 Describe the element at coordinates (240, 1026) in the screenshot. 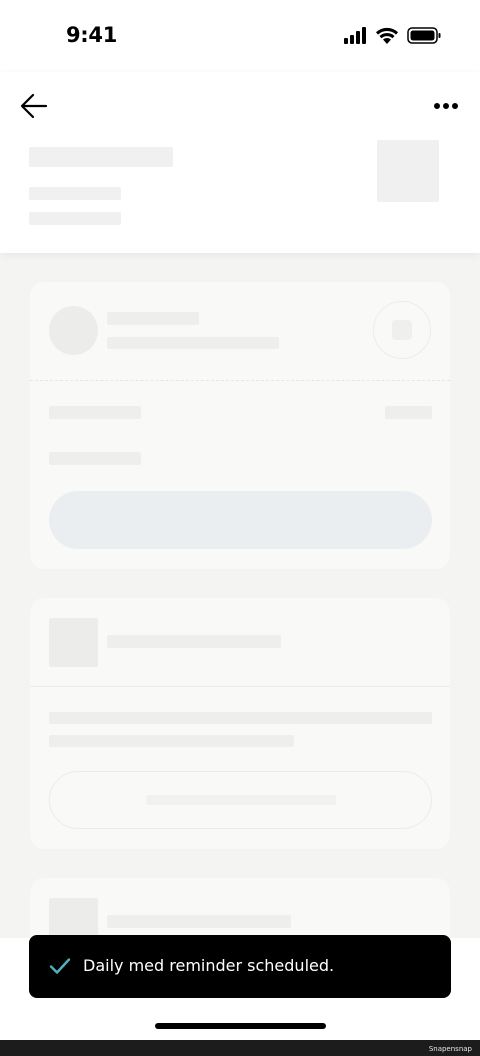

I see `home-indicator` at that location.